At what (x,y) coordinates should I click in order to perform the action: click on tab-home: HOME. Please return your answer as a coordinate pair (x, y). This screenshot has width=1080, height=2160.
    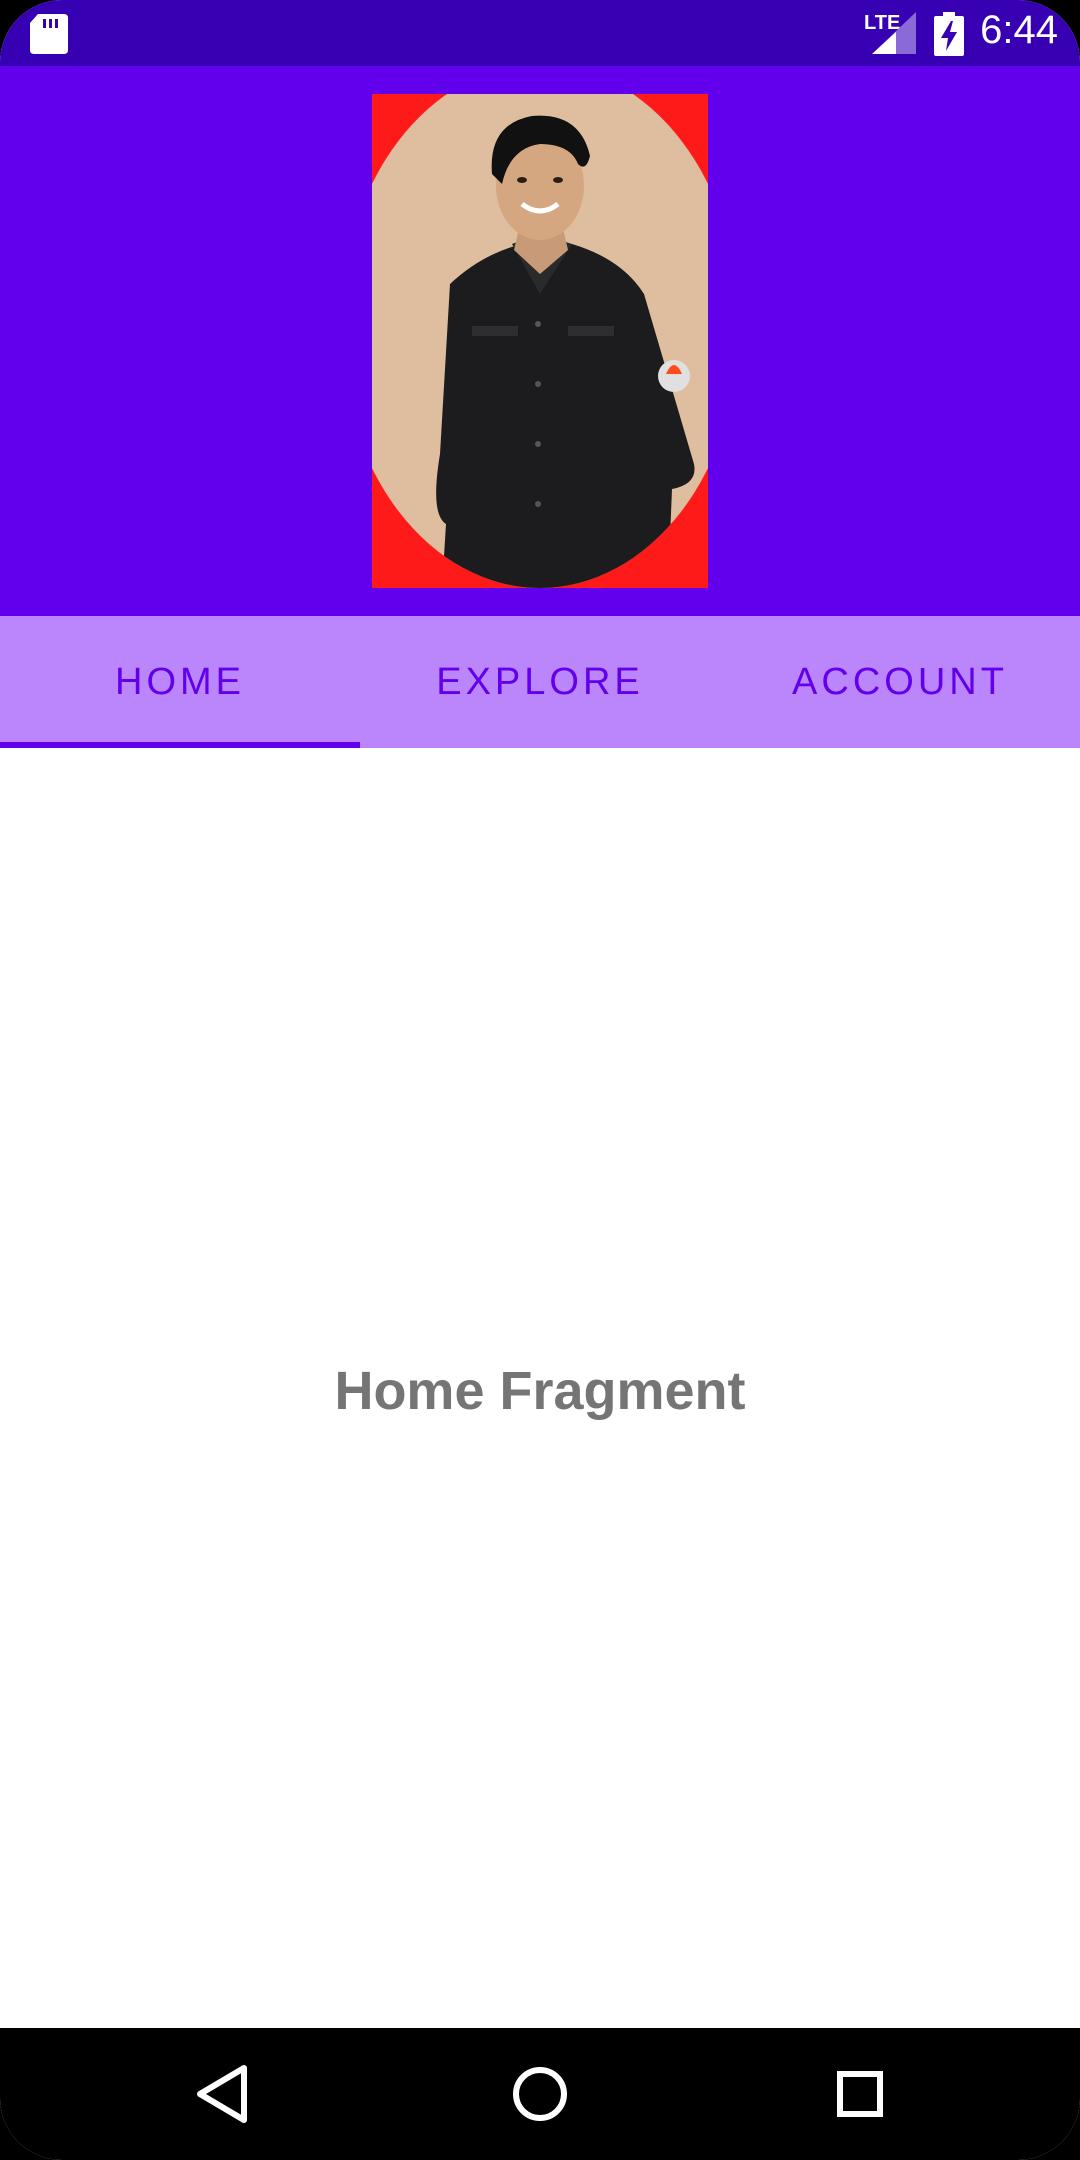
    Looking at the image, I should click on (180, 682).